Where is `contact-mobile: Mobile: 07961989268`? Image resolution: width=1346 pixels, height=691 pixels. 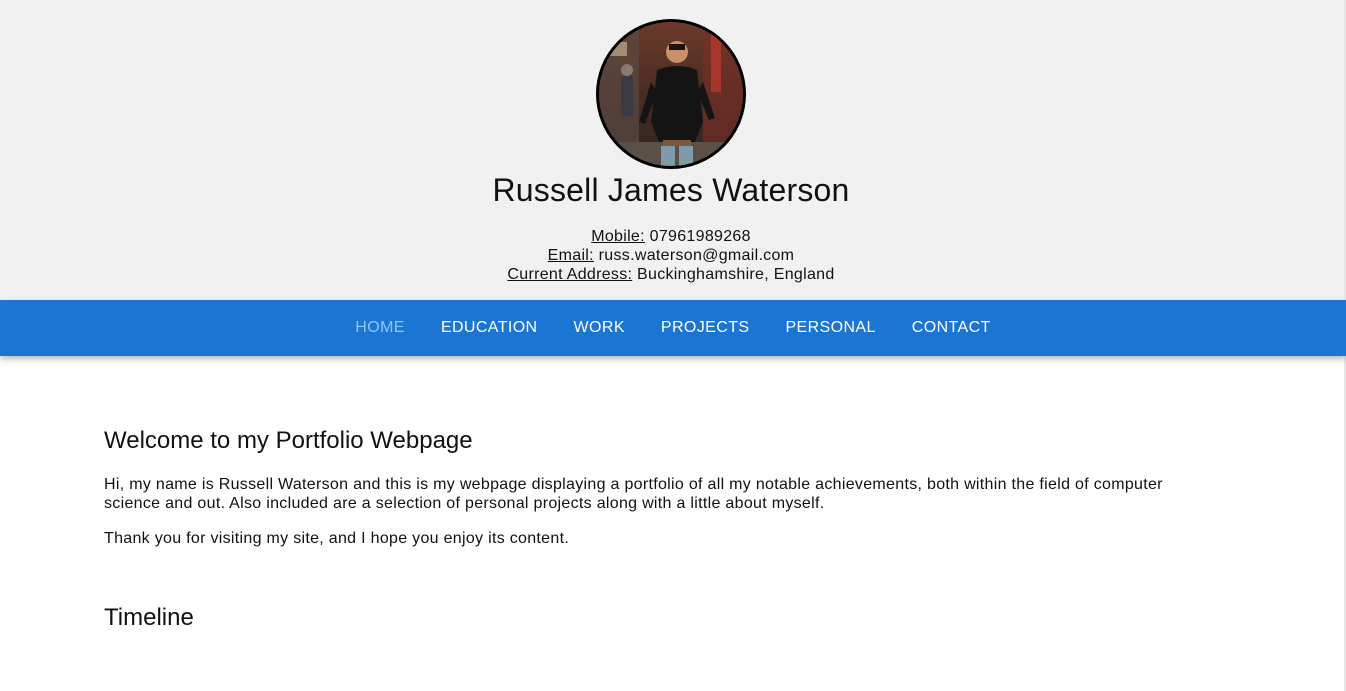 contact-mobile: Mobile: 07961989268 is located at coordinates (671, 236).